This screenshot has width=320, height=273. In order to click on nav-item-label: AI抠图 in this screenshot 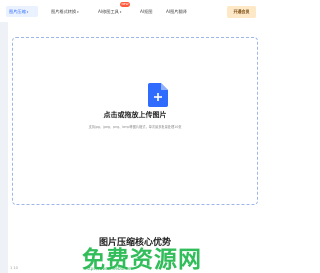, I will do `click(146, 11)`.